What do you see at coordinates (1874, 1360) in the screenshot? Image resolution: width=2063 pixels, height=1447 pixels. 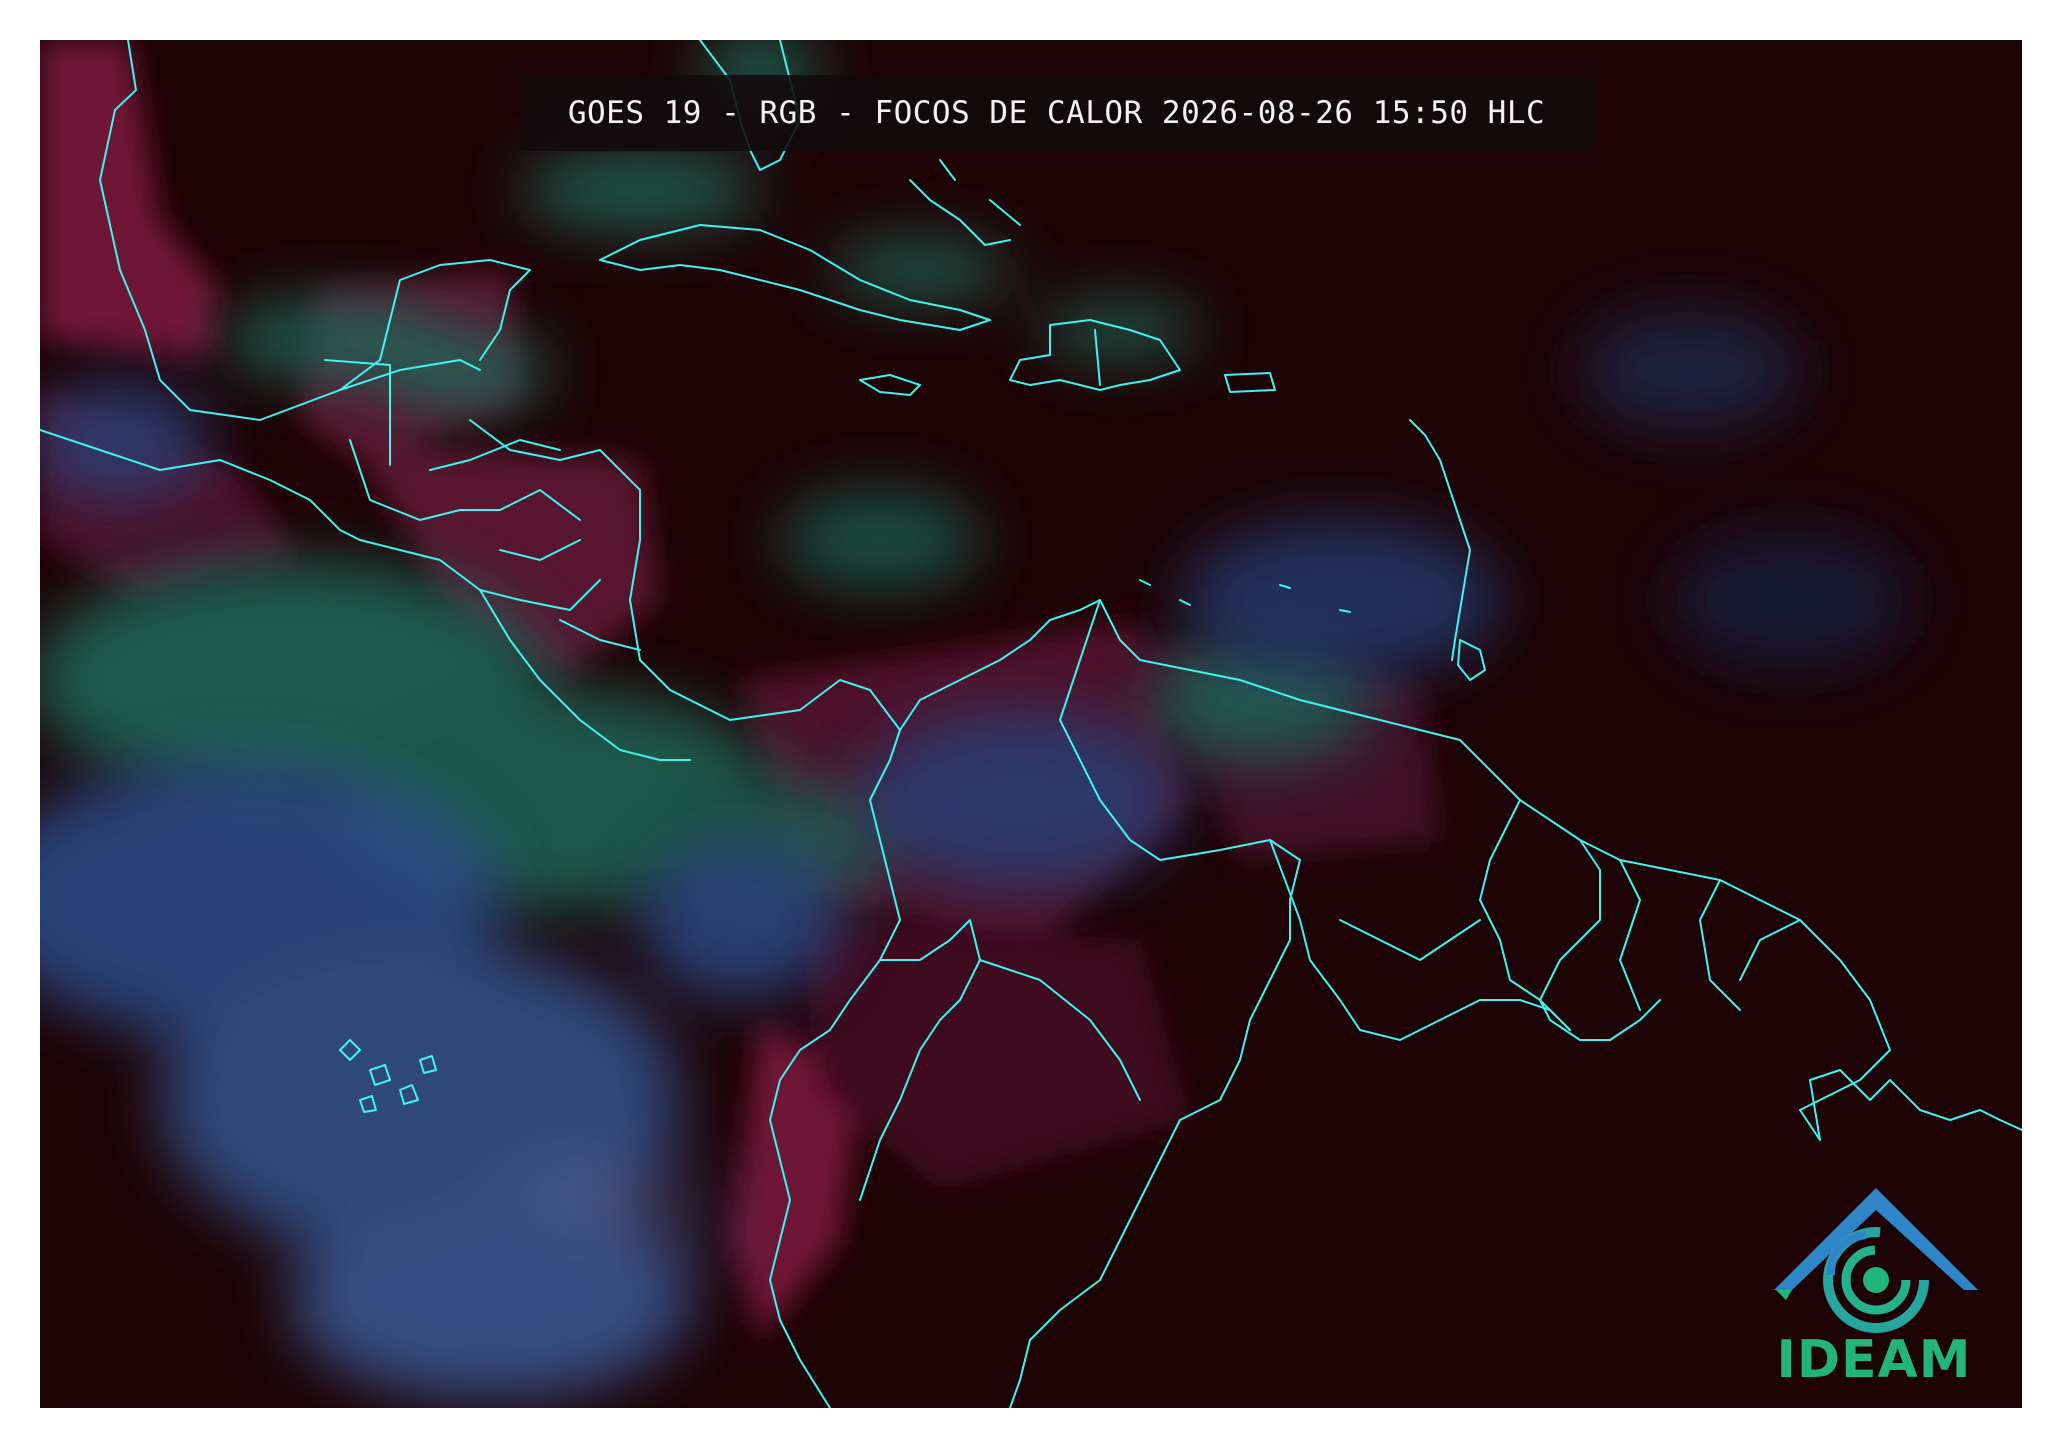 I see `logo-text: IDEAM` at bounding box center [1874, 1360].